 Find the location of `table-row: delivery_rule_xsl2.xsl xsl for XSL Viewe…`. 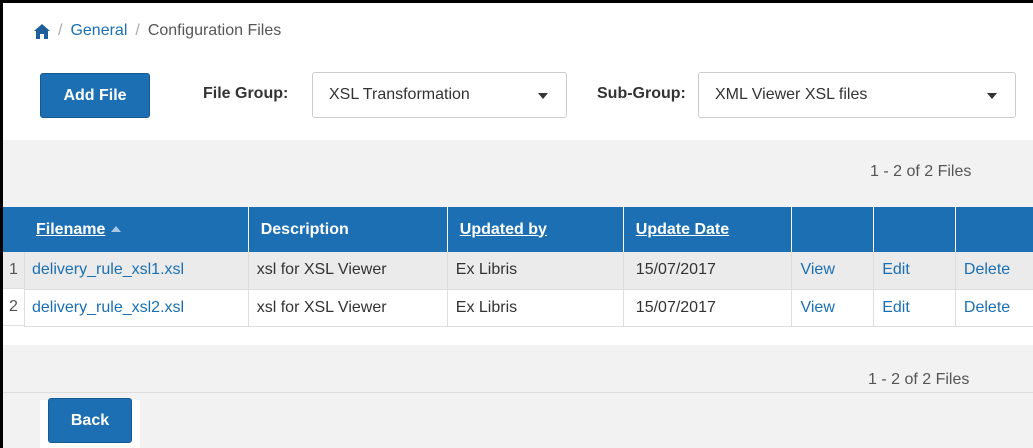

table-row: delivery_rule_xsl2.xsl xsl for XSL Viewe… is located at coordinates (528, 308).